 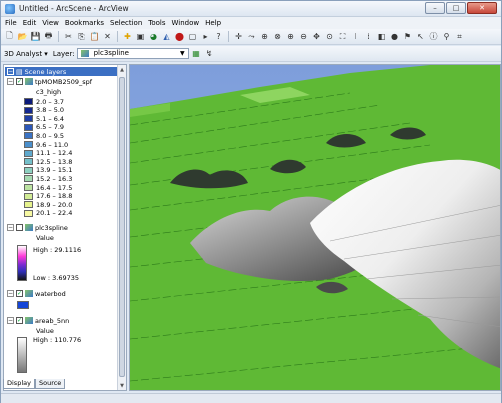 I want to click on layer-row-plc3spline: − plc3spline, so click(x=37, y=227).